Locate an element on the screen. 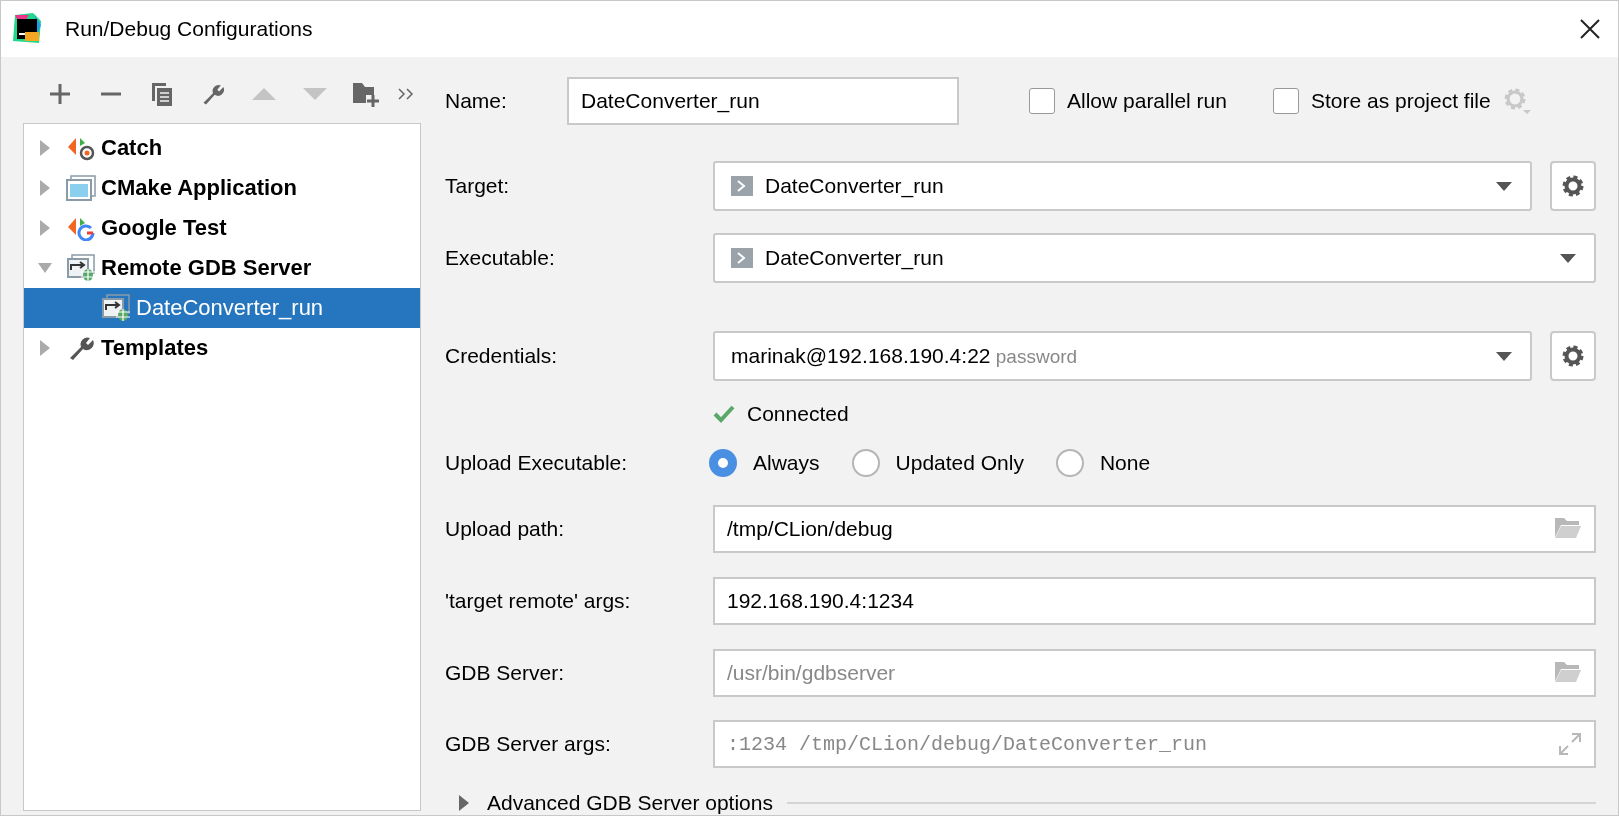 Image resolution: width=1619 pixels, height=816 pixels. section-toggle: Advanced GDB Server options is located at coordinates (616, 803).